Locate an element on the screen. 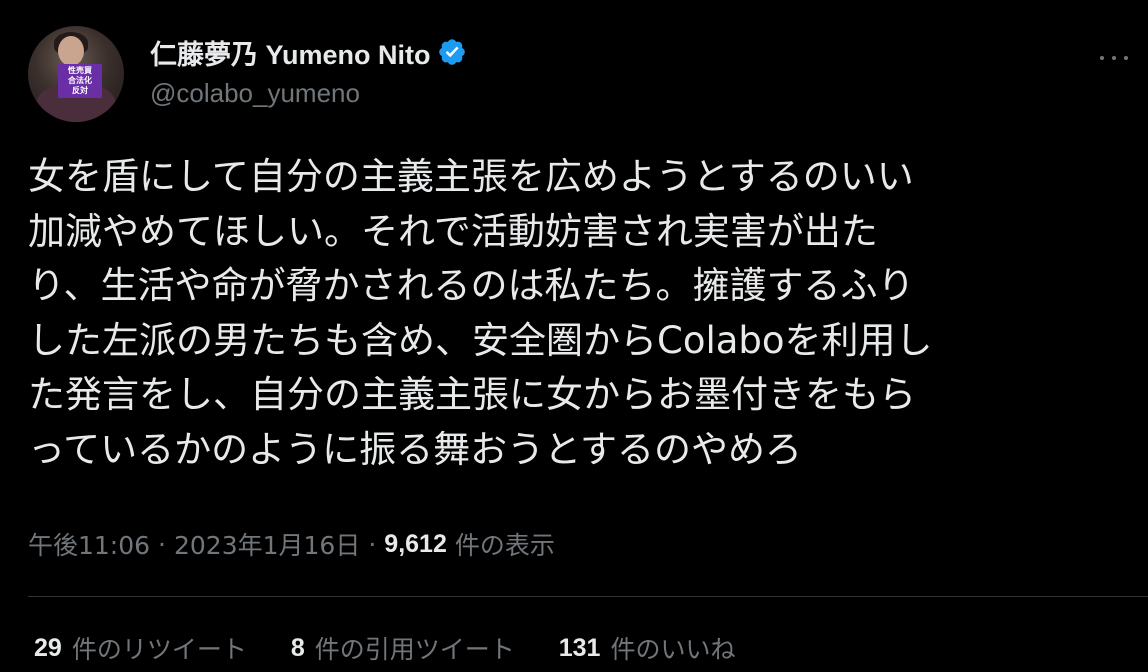 Image resolution: width=1148 pixels, height=672 pixels. author-name-line: 仁藤夢乃 Yumeno Nito is located at coordinates (308, 52).